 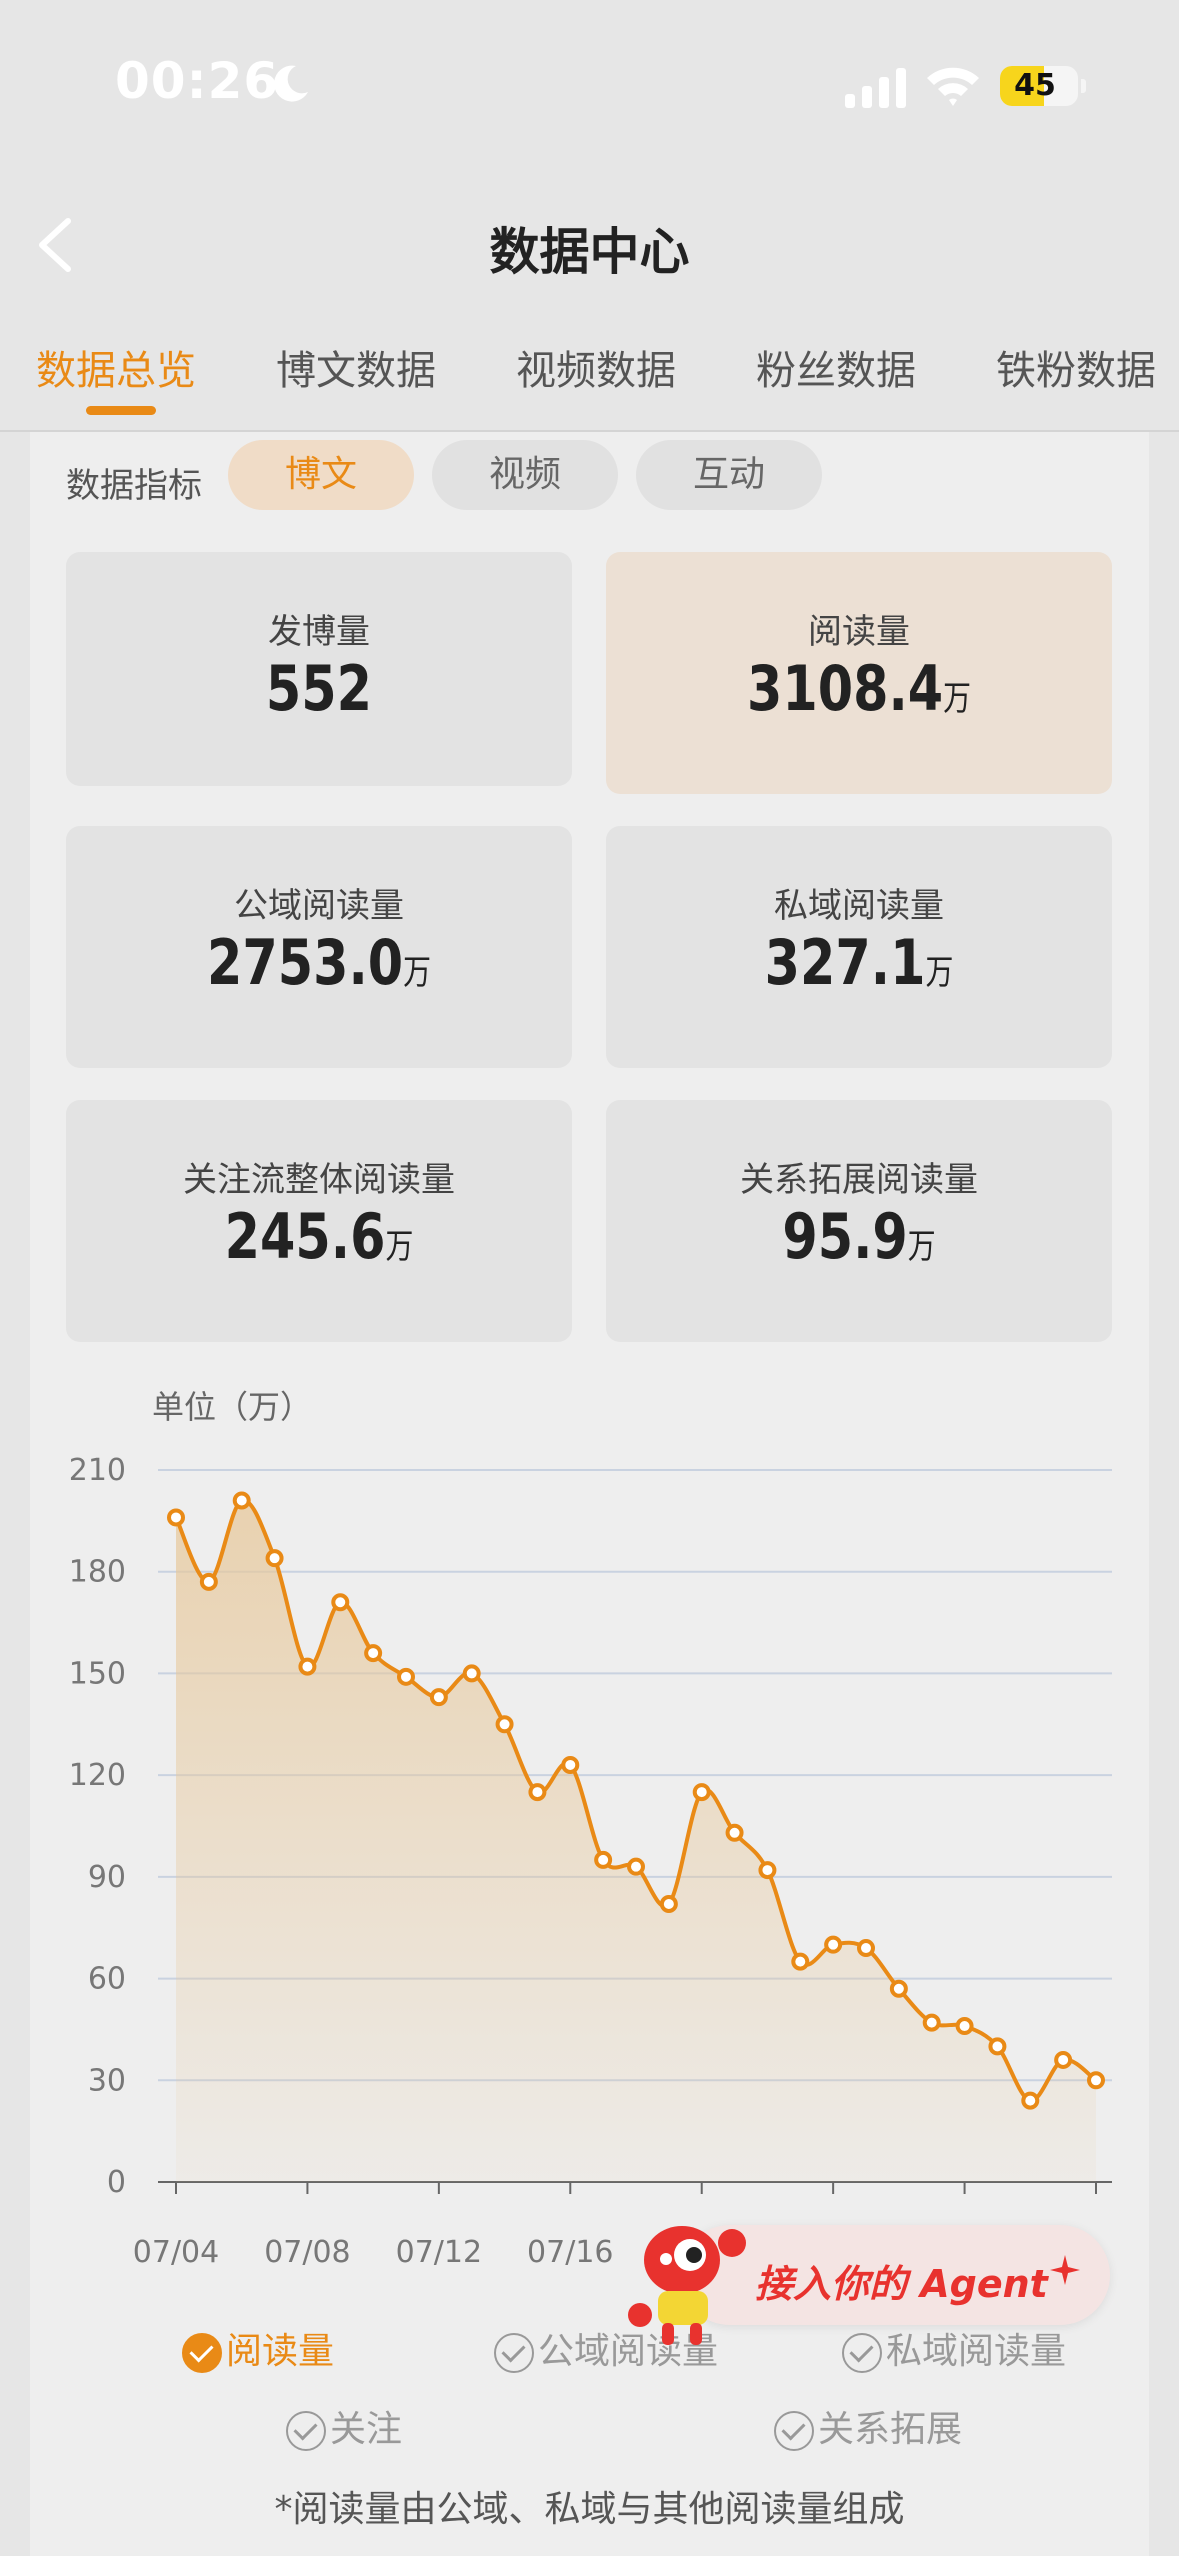 I want to click on stat-card-label: 发博量, so click(x=319, y=632).